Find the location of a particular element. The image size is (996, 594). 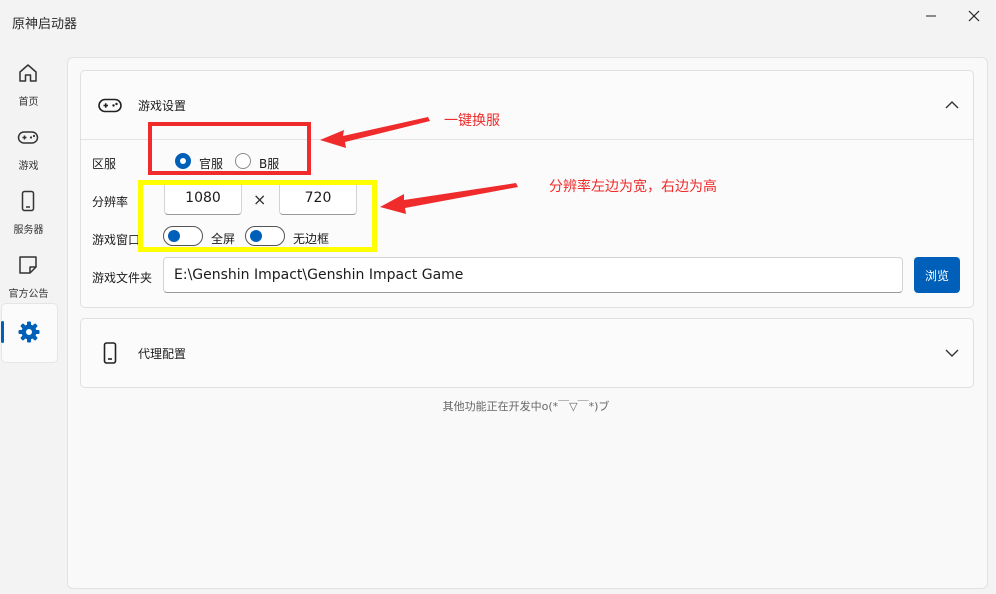

gear-icon is located at coordinates (29, 332).